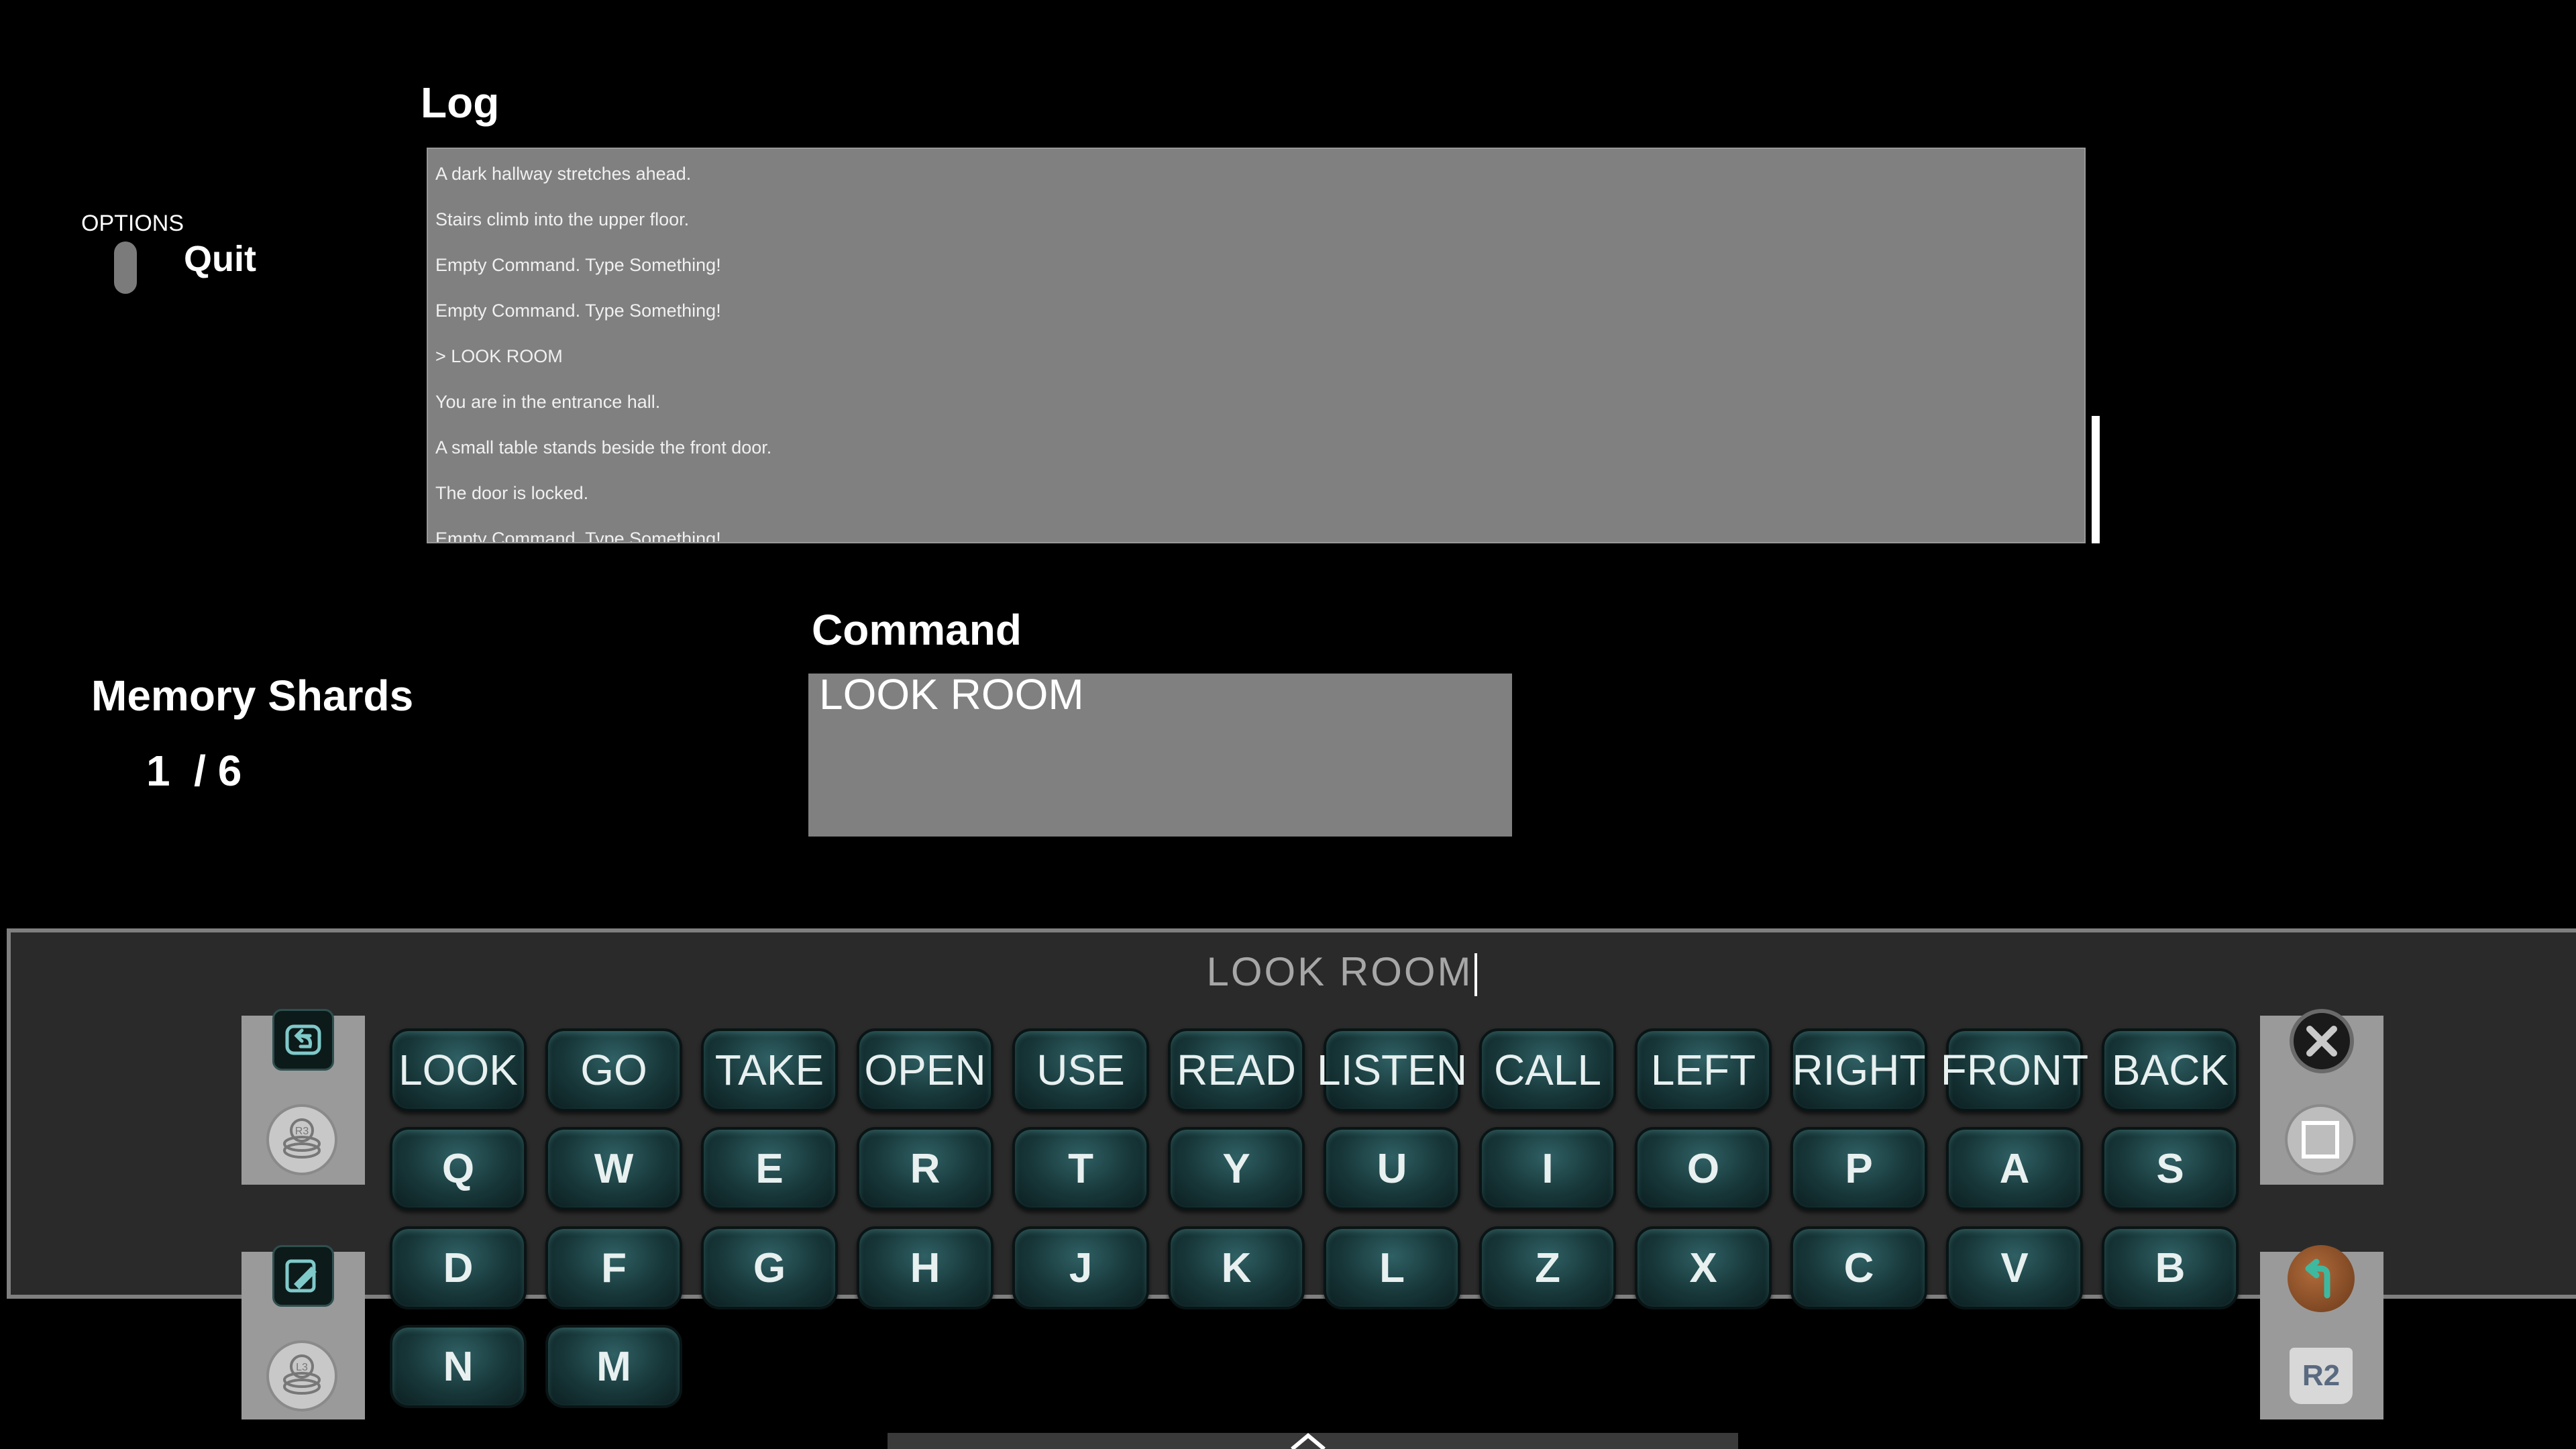  Describe the element at coordinates (1080, 1267) in the screenshot. I see `key-j: J` at that location.